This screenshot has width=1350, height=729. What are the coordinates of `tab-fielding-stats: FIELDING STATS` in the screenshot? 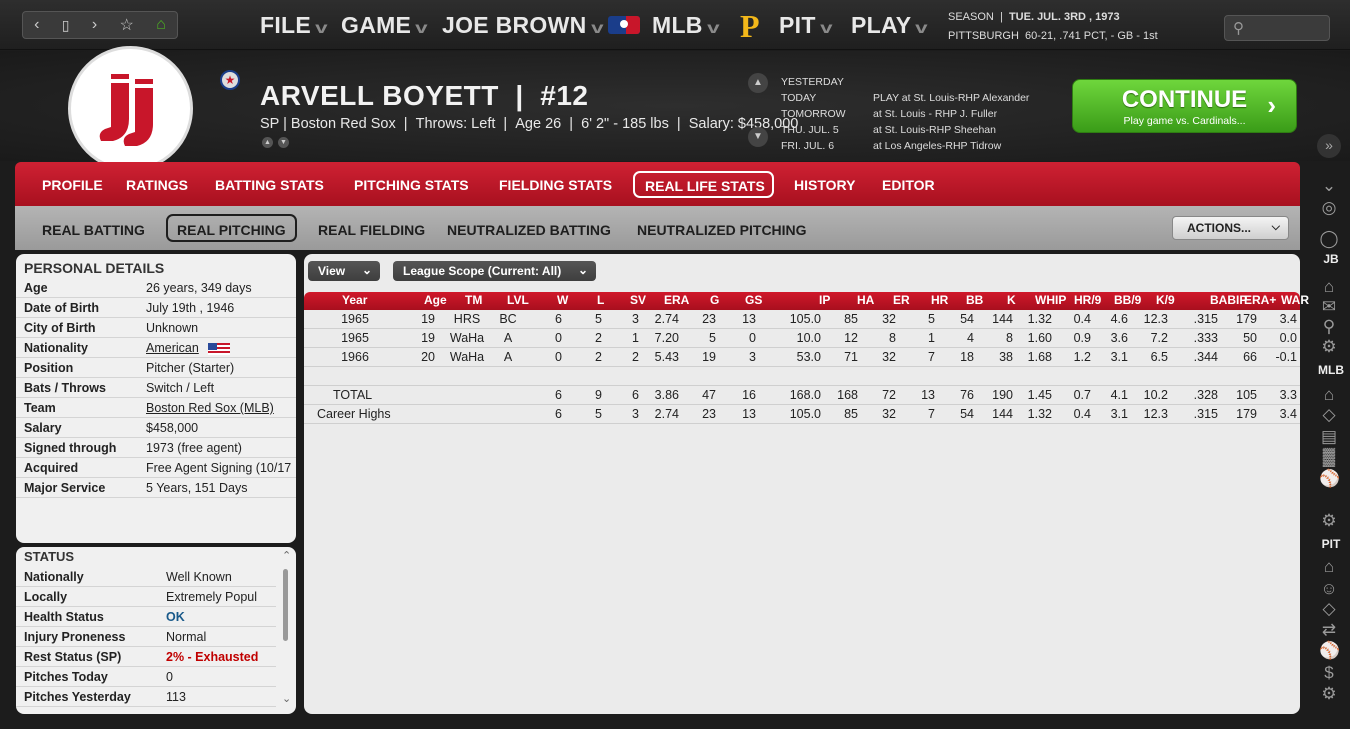 It's located at (555, 185).